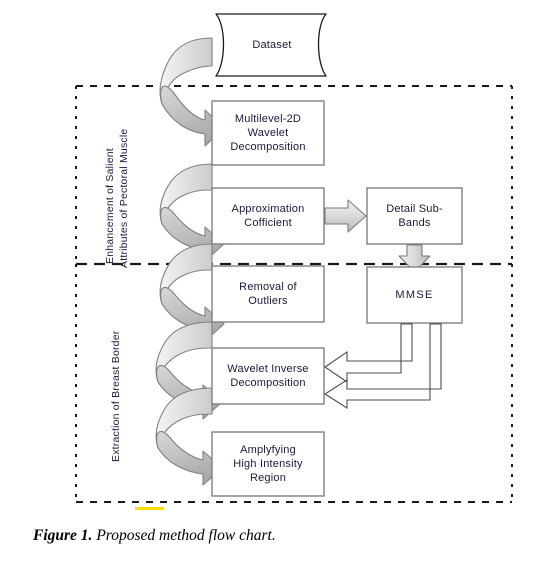 The width and height of the screenshot is (558, 561). What do you see at coordinates (368, 353) in the screenshot?
I see `arrow-mmse-to-wavelet-upper` at bounding box center [368, 353].